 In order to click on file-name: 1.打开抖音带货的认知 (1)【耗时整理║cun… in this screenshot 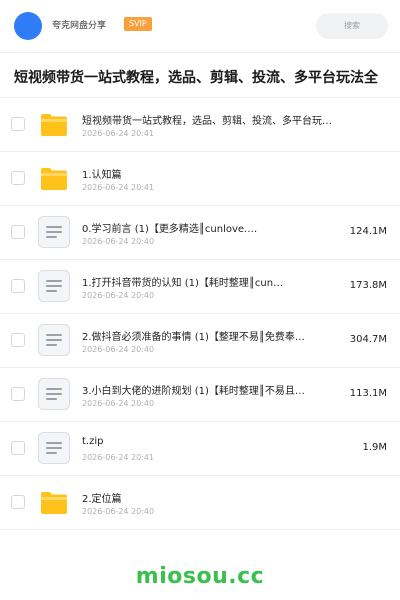, I will do `click(183, 283)`.